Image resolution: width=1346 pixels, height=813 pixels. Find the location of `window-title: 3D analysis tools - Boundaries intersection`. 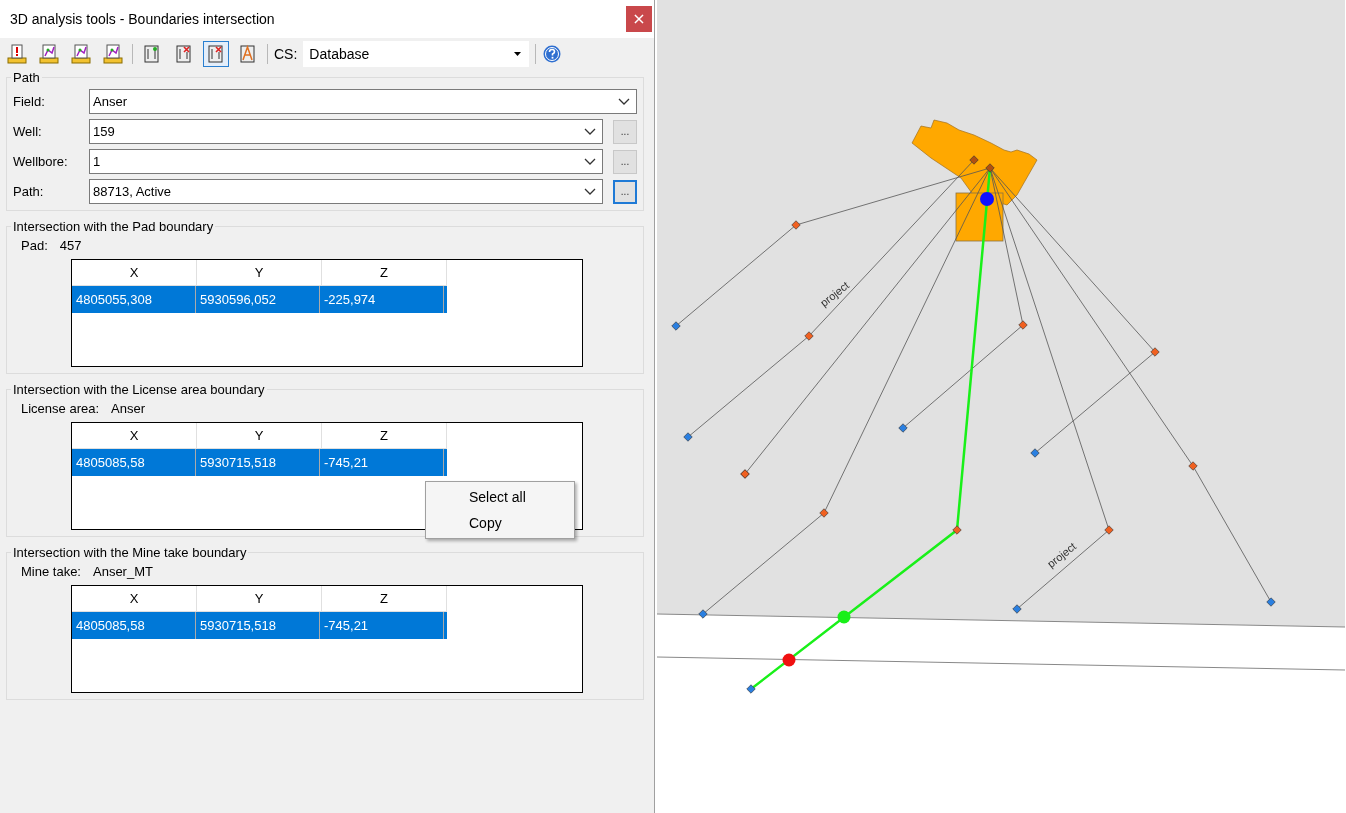

window-title: 3D analysis tools - Boundaries intersection is located at coordinates (142, 19).